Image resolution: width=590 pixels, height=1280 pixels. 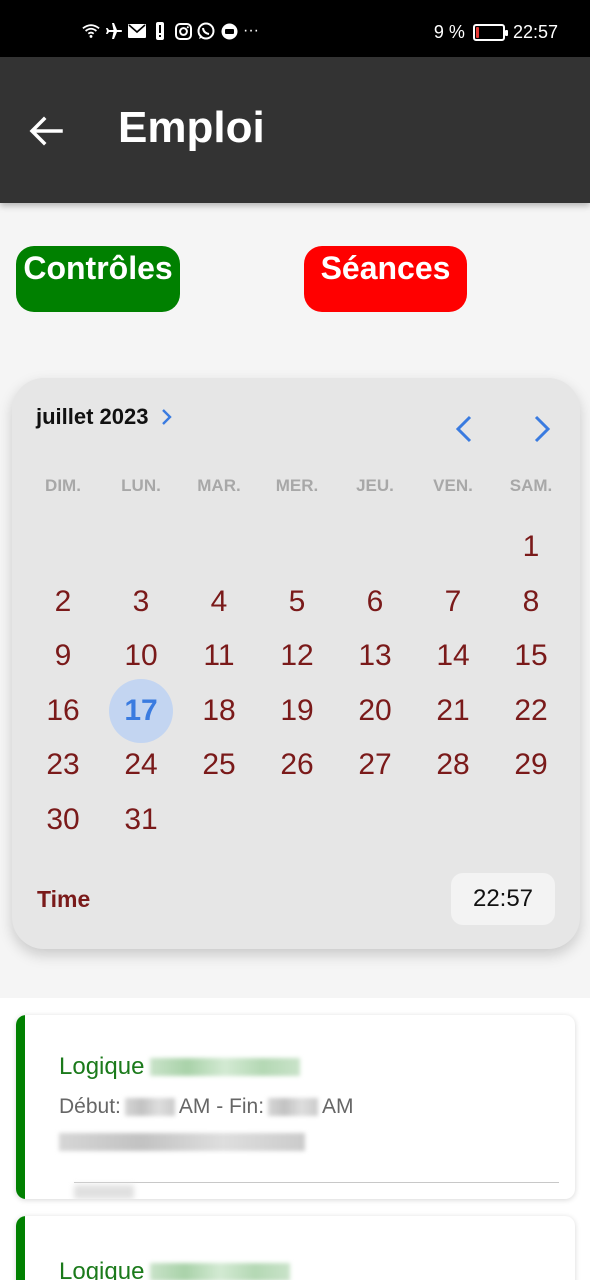 I want to click on calendar-day: 13, so click(x=375, y=656).